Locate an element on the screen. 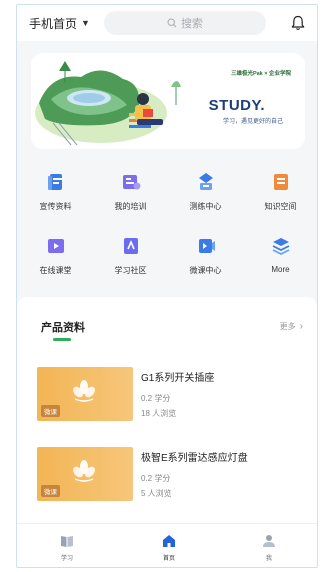 This screenshot has height=572, width=332. more-label: 更多 is located at coordinates (287, 326).